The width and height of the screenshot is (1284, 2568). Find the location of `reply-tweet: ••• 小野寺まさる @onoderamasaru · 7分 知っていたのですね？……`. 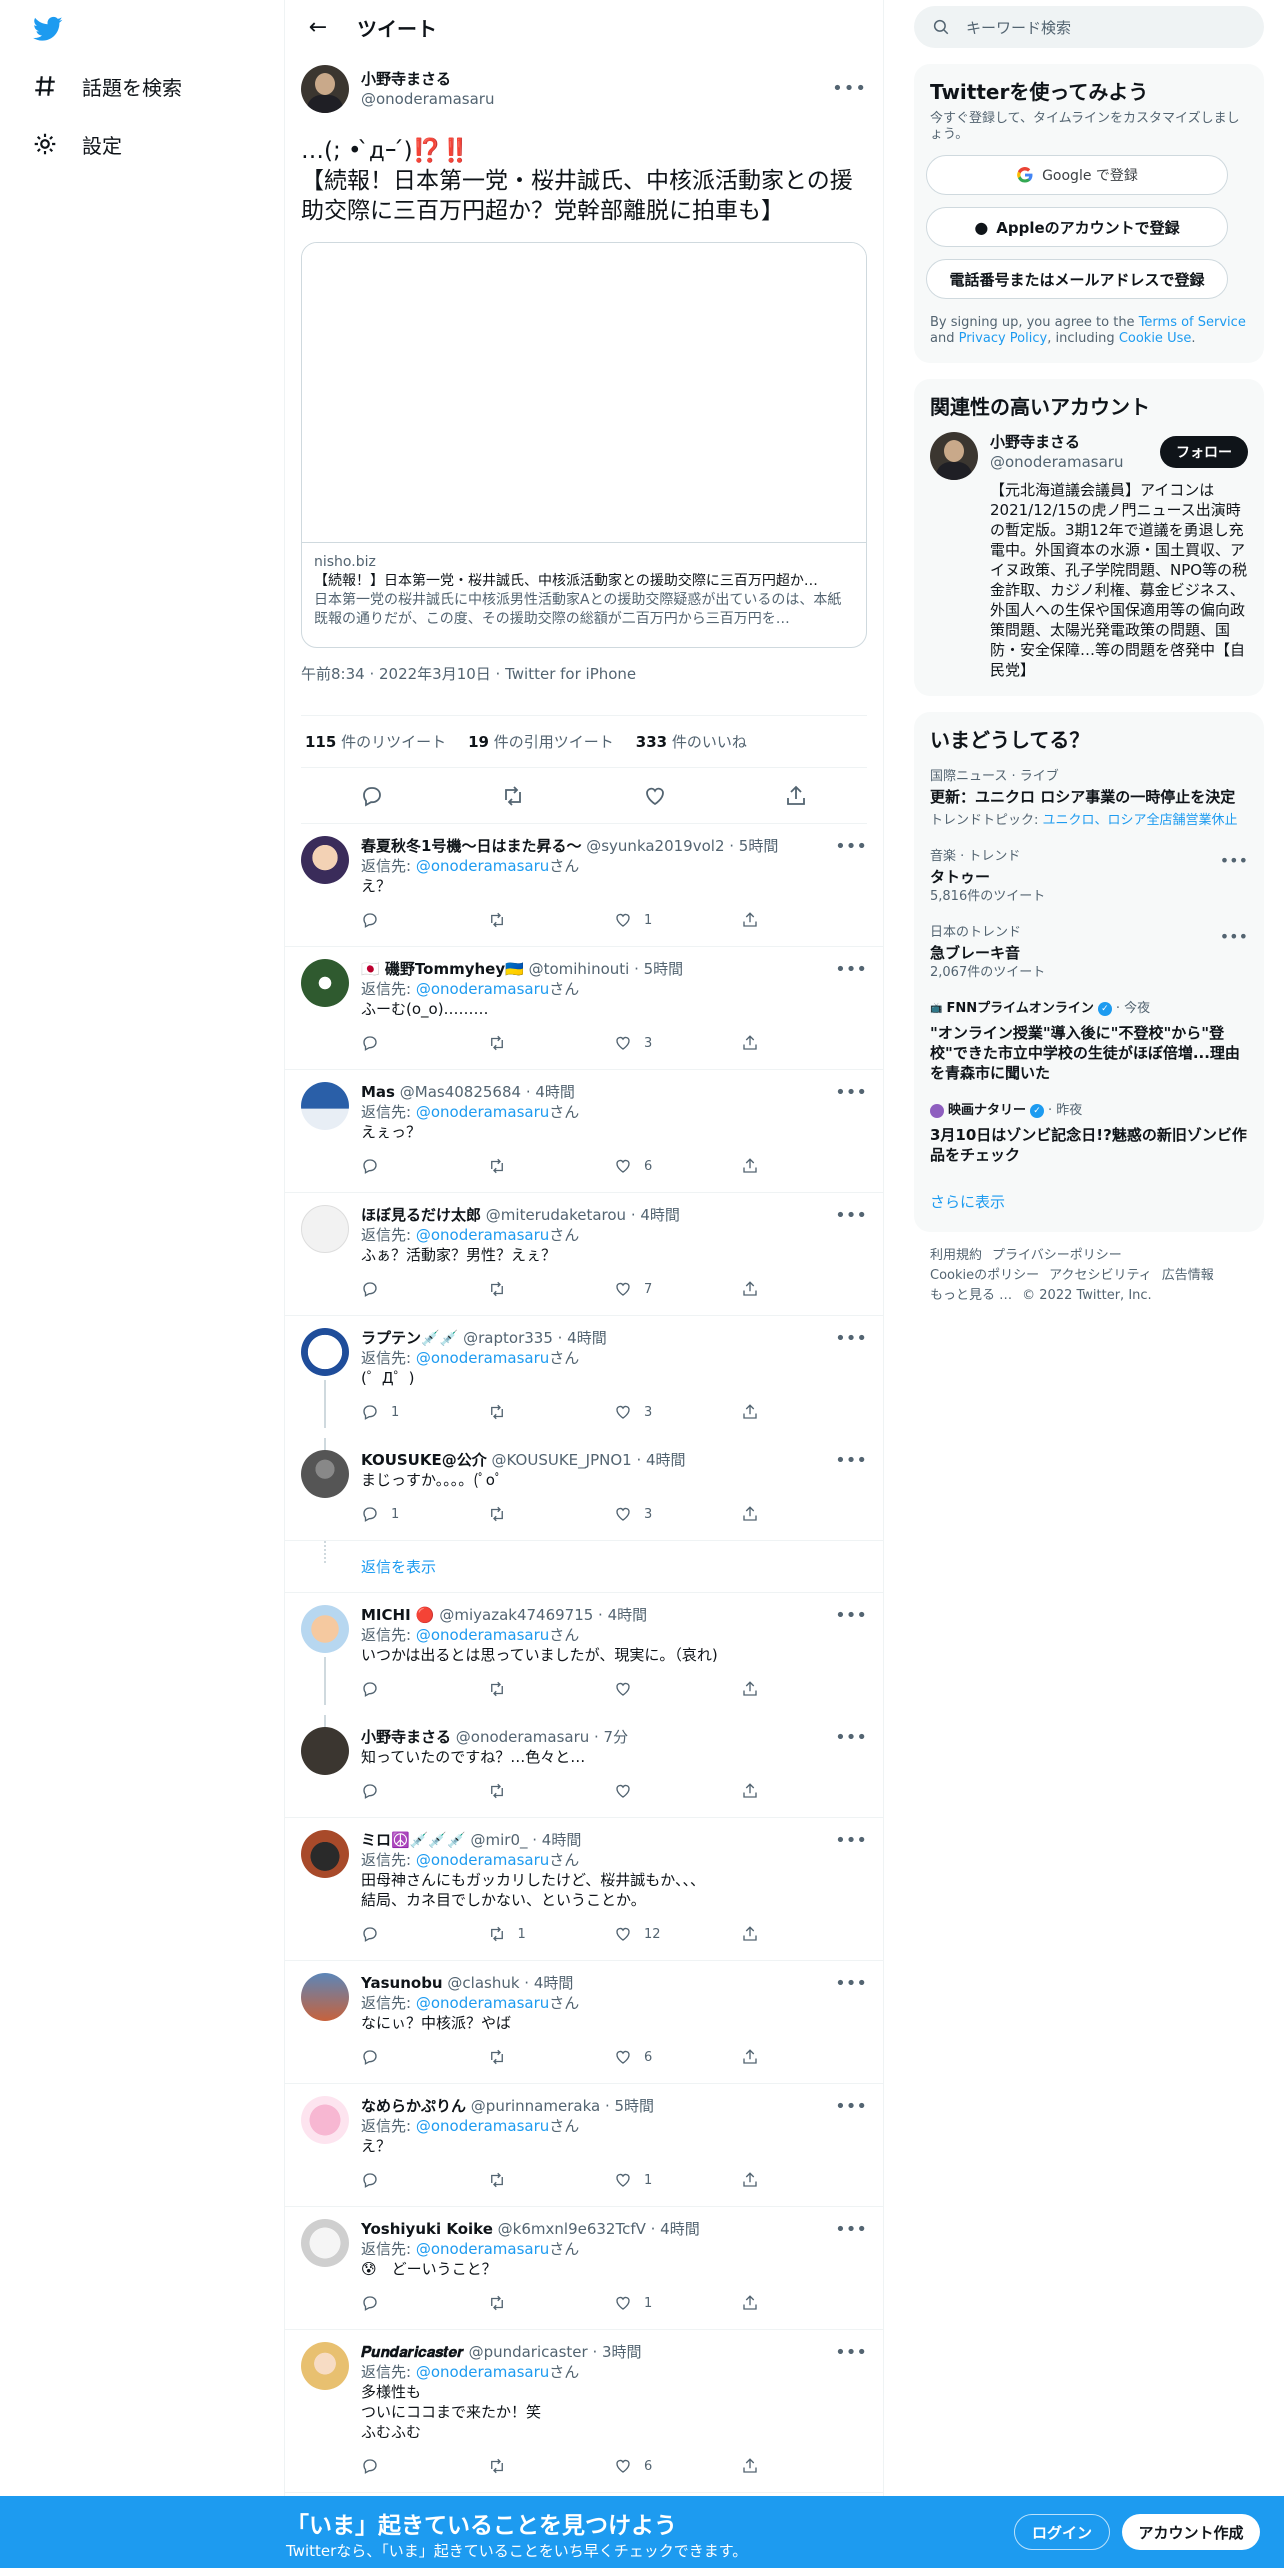

reply-tweet: ••• 小野寺まさる @onoderamasaru · 7分 知っていたのですね？…… is located at coordinates (584, 1766).